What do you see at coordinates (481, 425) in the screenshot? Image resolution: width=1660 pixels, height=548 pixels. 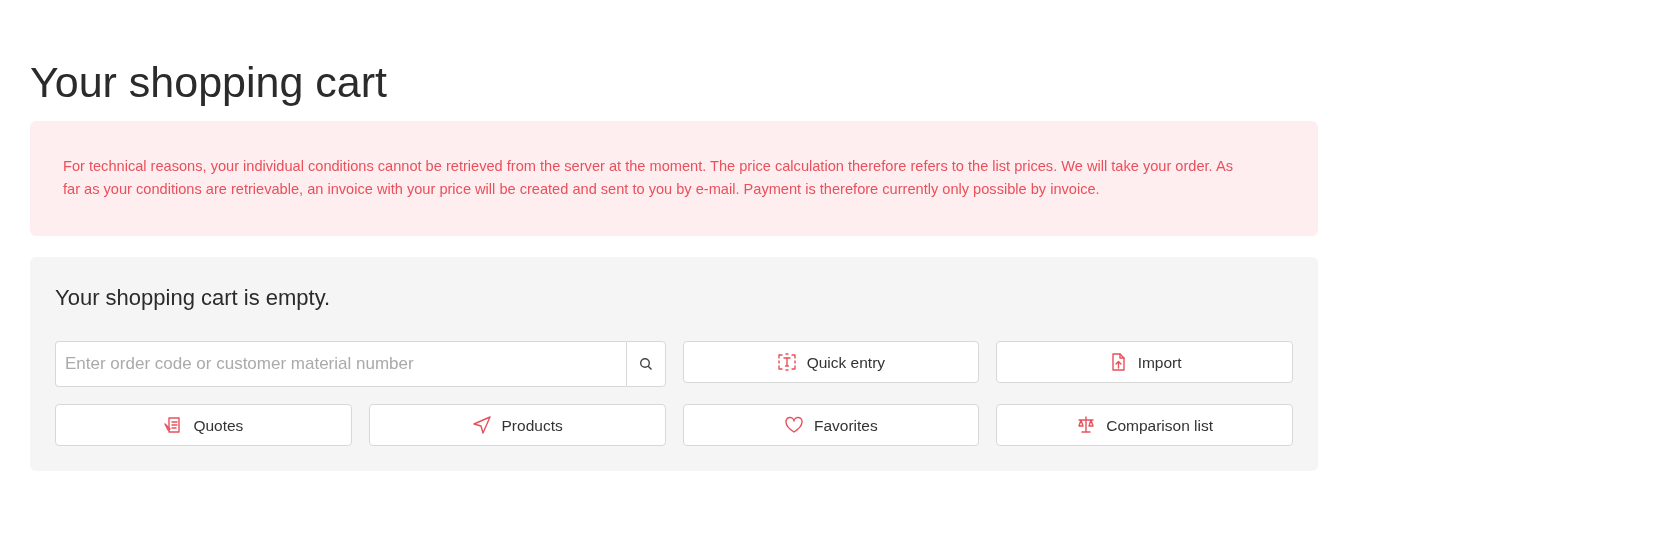 I see `navigation-arrow-icon` at bounding box center [481, 425].